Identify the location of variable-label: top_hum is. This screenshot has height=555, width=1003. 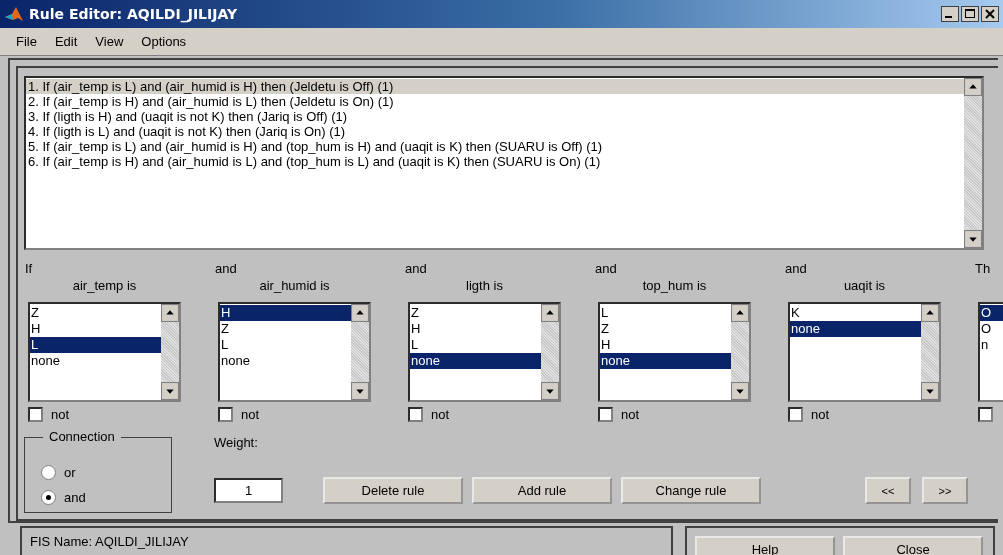
(674, 285).